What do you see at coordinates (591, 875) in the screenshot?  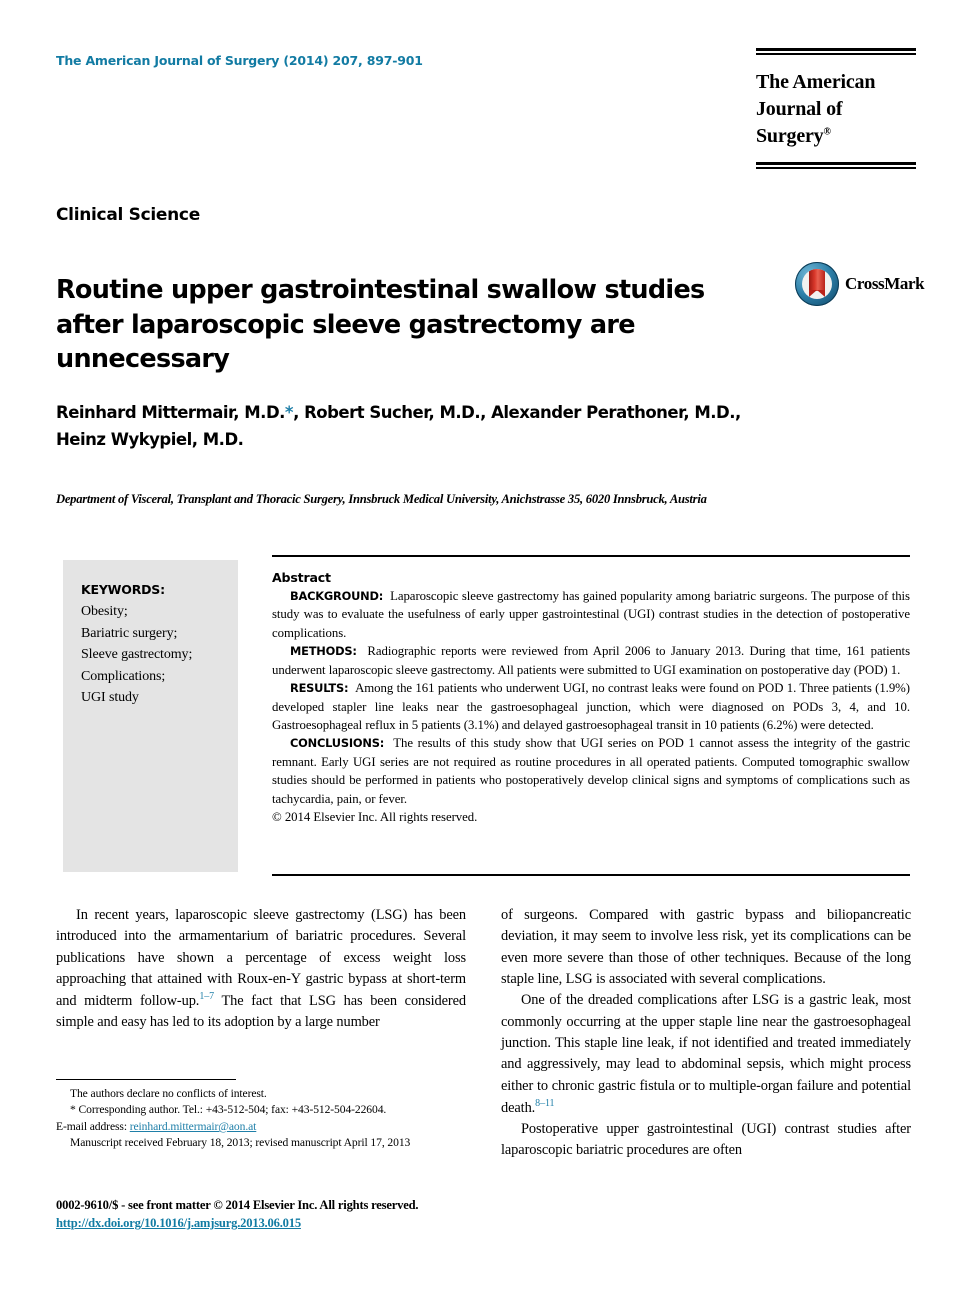 I see `abstract-rule-bottom` at bounding box center [591, 875].